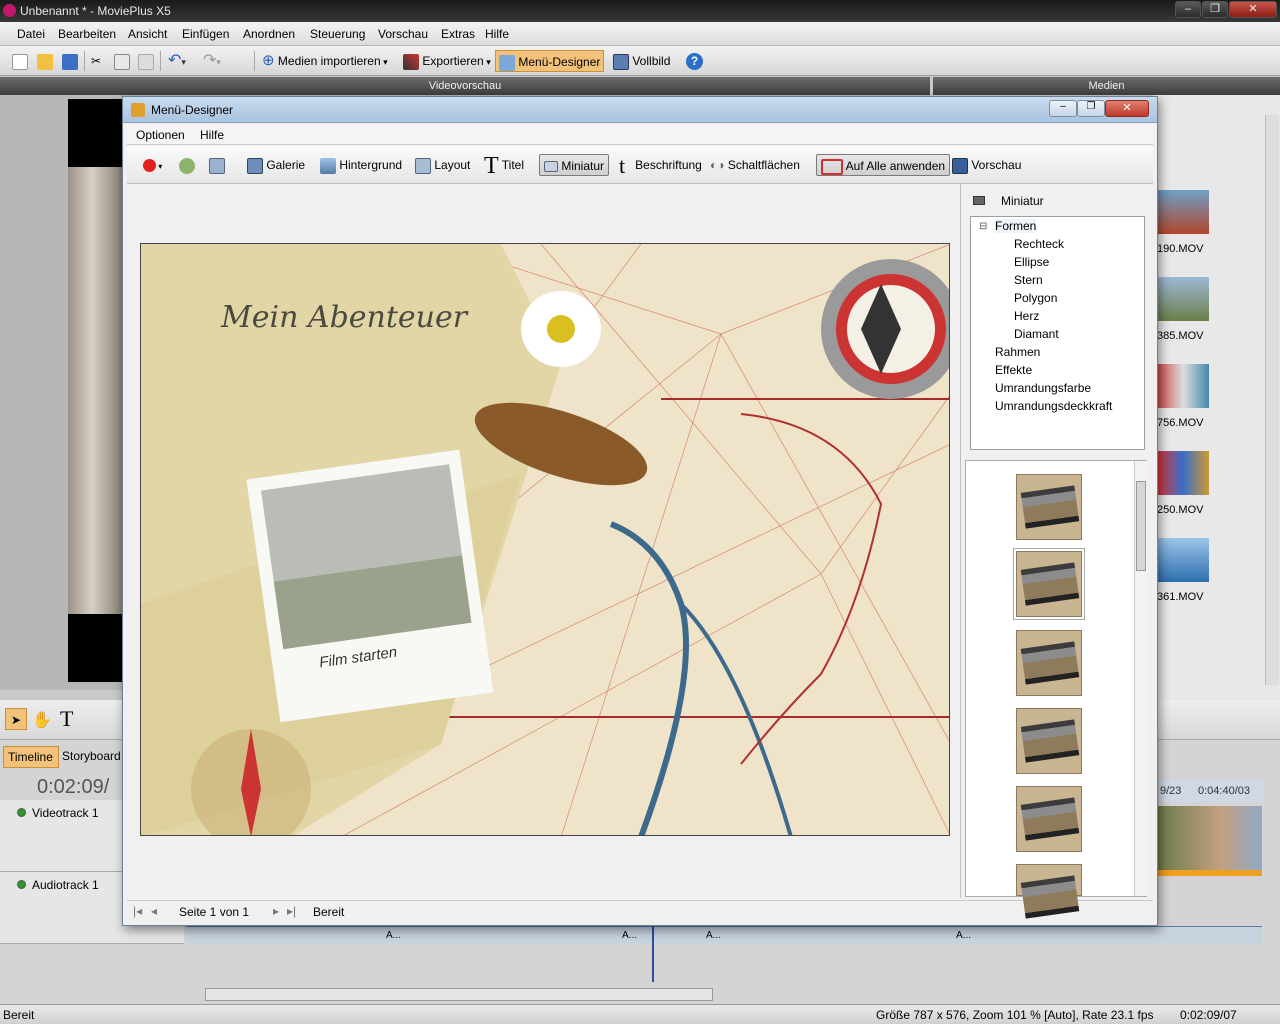  Describe the element at coordinates (1127, 108) in the screenshot. I see `dialog-close-button: ✕` at that location.